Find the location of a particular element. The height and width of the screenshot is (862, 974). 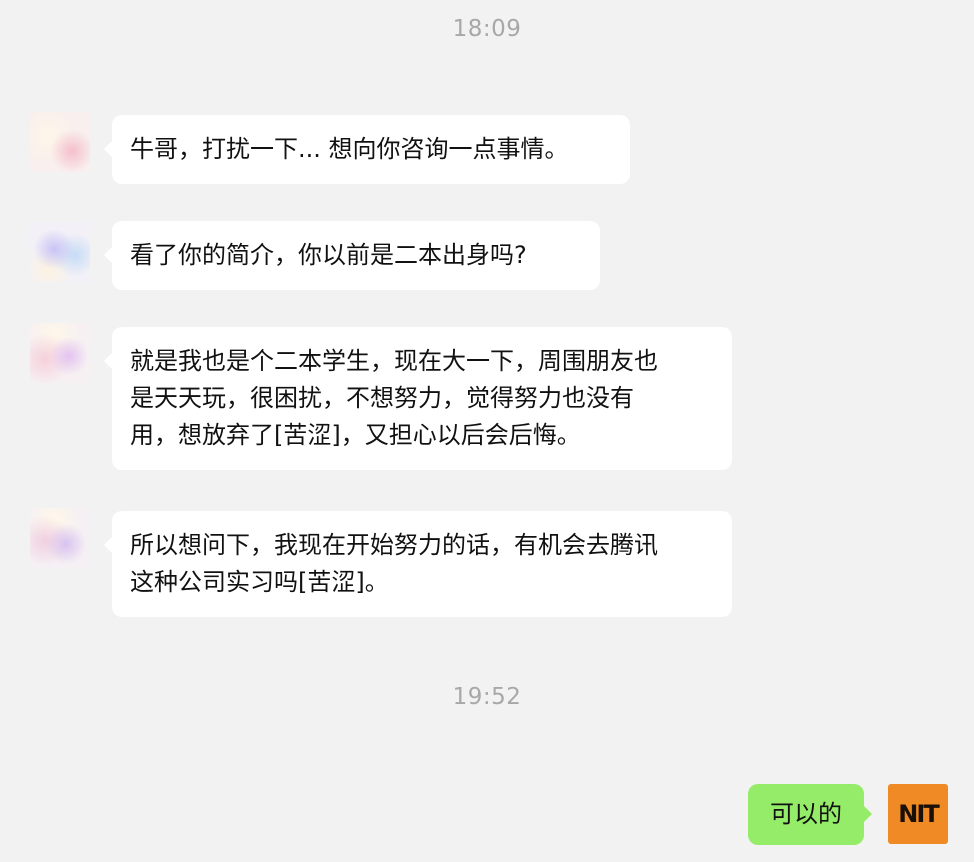

self-avatar: NIT is located at coordinates (918, 814).